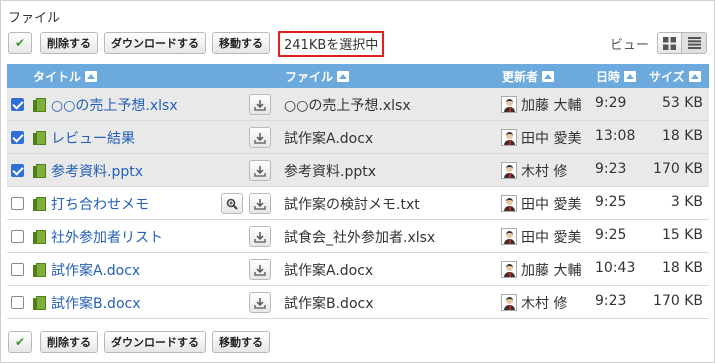 This screenshot has width=715, height=363. I want to click on table-row: 参考資料.pptx 参考資料.pptx 木村 修 9:23 170 KB, so click(358, 170).